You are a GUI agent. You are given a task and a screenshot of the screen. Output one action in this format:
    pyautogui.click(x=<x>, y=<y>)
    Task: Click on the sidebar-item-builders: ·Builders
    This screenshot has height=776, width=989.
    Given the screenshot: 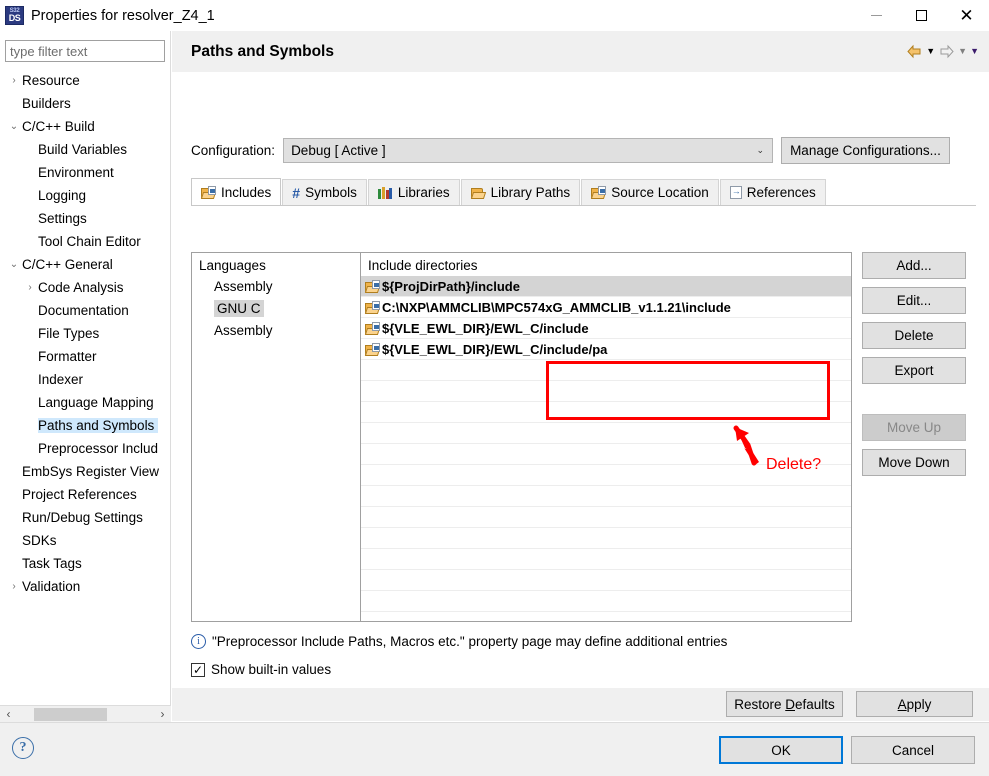 What is the action you would take?
    pyautogui.click(x=85, y=103)
    